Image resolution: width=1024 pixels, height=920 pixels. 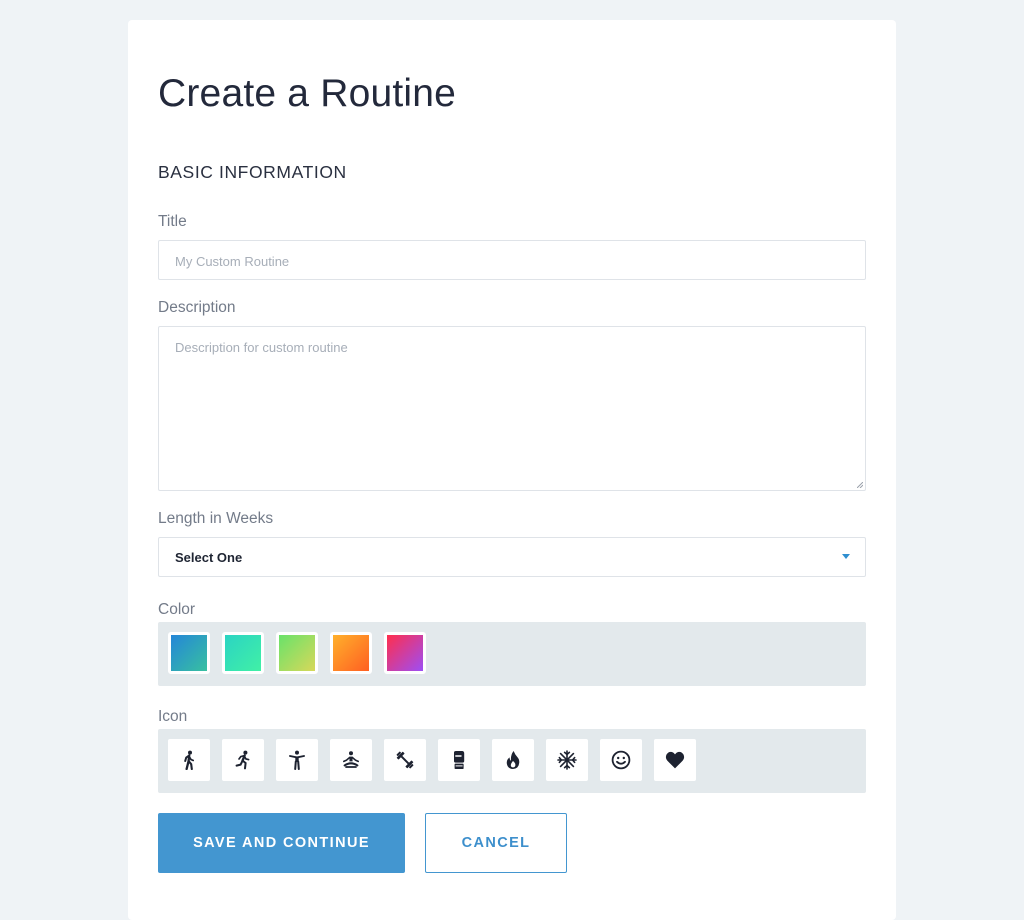 I want to click on color-swatch-orange, so click(x=351, y=653).